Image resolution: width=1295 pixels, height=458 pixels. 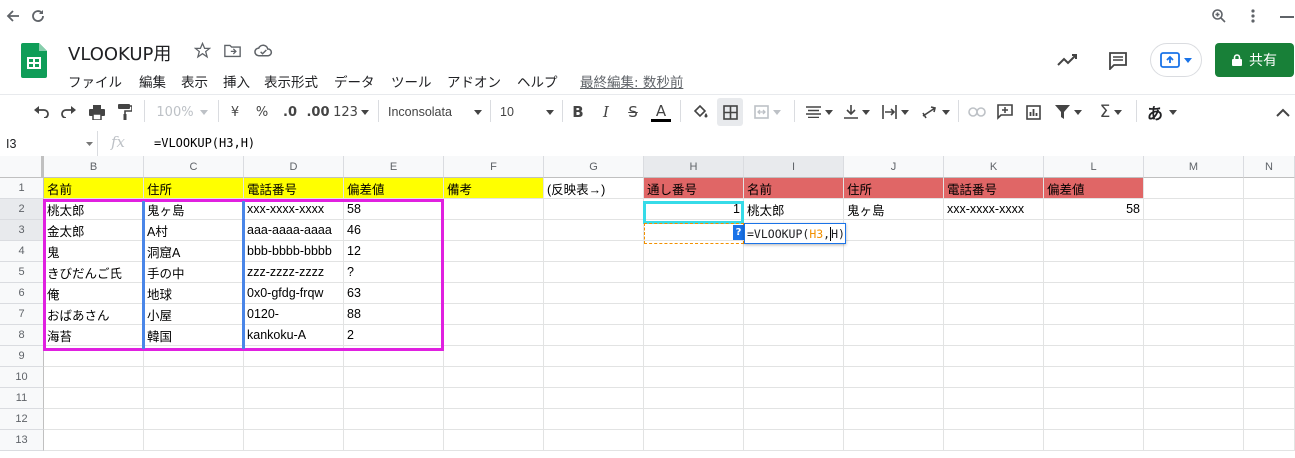 What do you see at coordinates (1094, 188) in the screenshot?
I see `cell-l1: 偏差値` at bounding box center [1094, 188].